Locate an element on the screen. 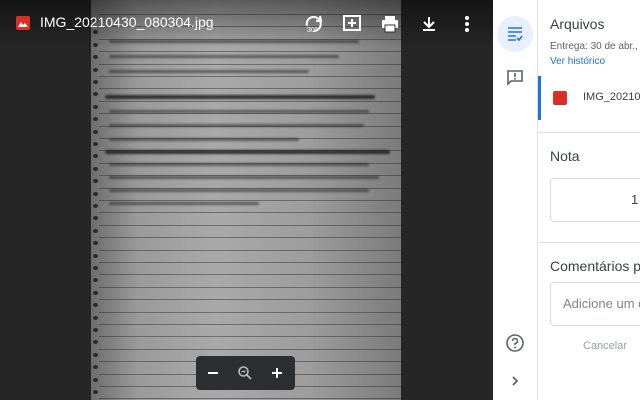 This screenshot has height=400, width=640. cancel-button: Cancelar is located at coordinates (605, 346).